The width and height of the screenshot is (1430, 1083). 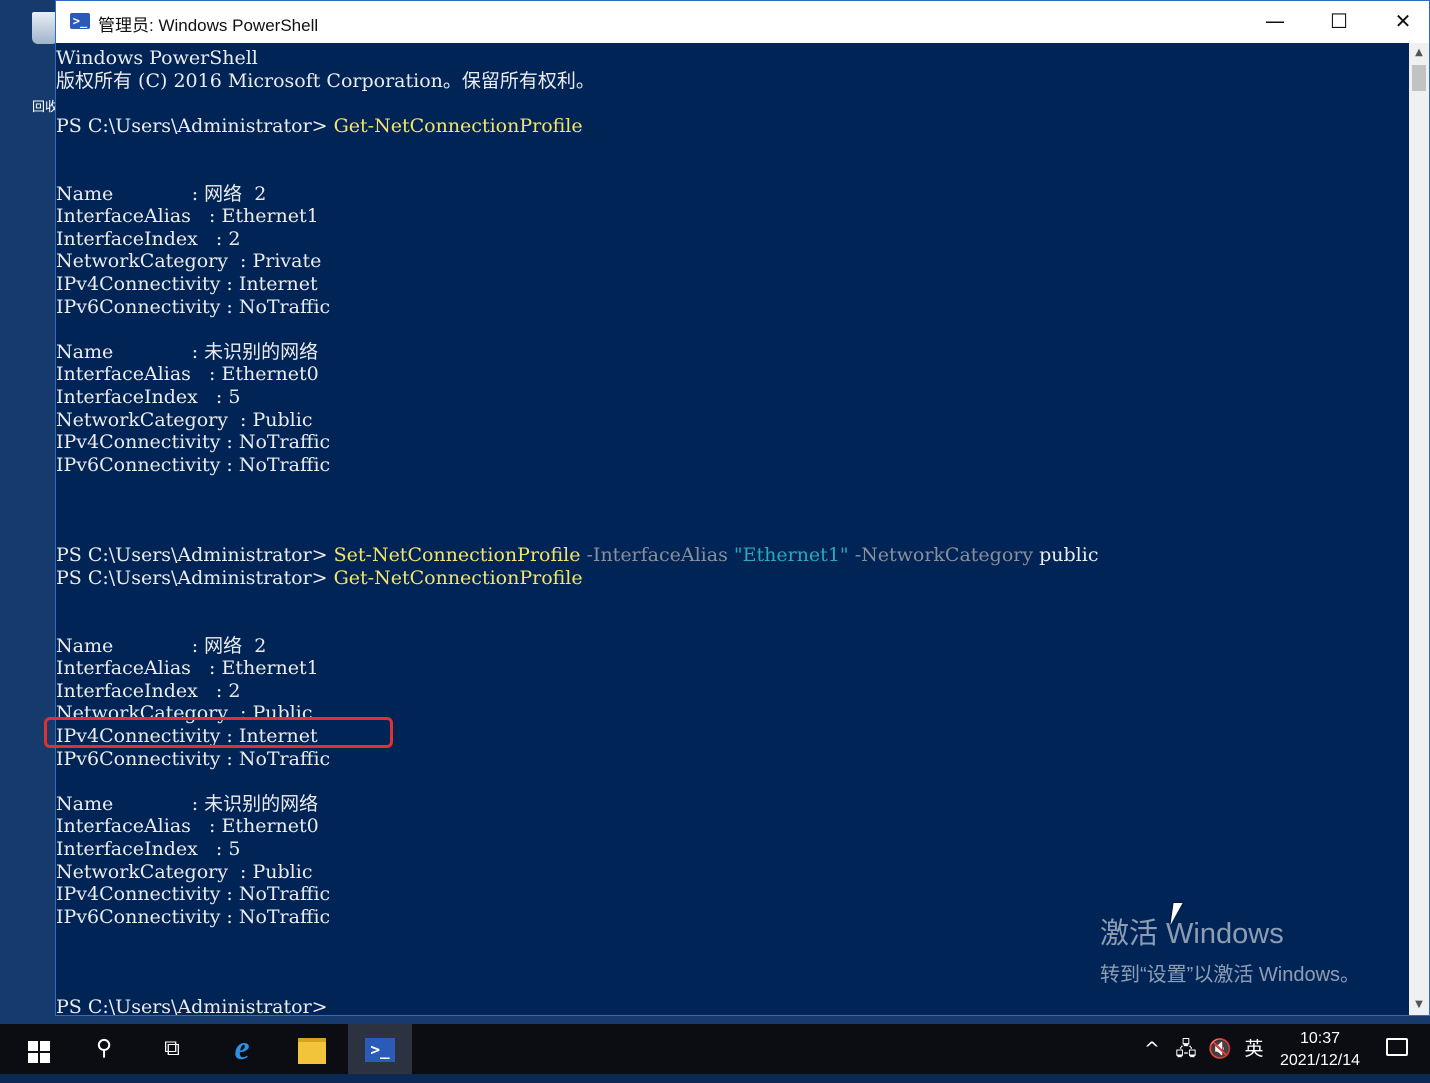 I want to click on clock: 10:37 2021/12/14, so click(x=1320, y=1050).